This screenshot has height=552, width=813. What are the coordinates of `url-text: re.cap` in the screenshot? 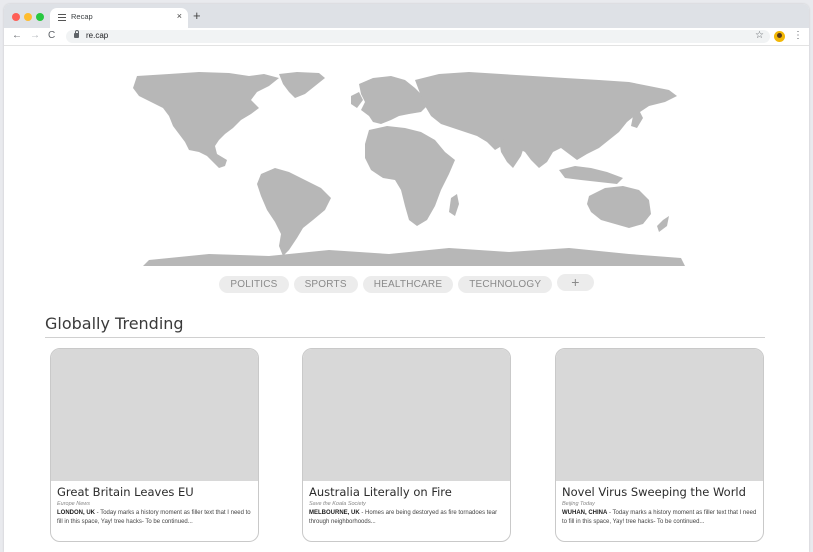 It's located at (97, 35).